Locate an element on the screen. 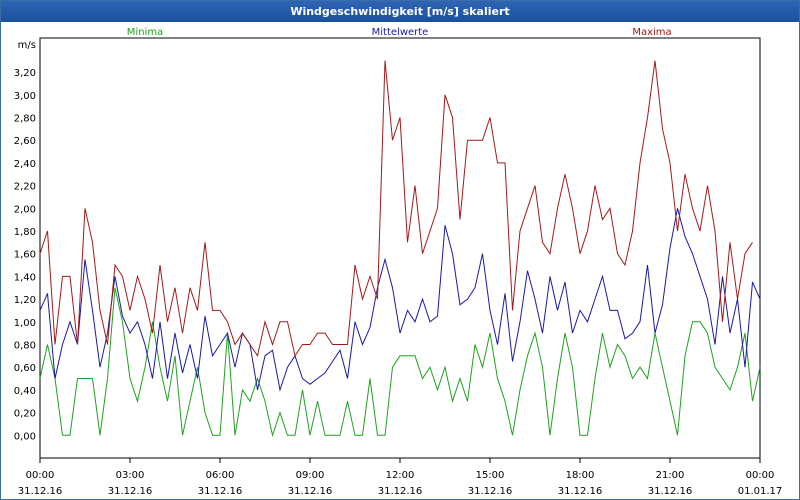 This screenshot has height=500, width=800. y-tick-label: 1,80 is located at coordinates (25, 232).